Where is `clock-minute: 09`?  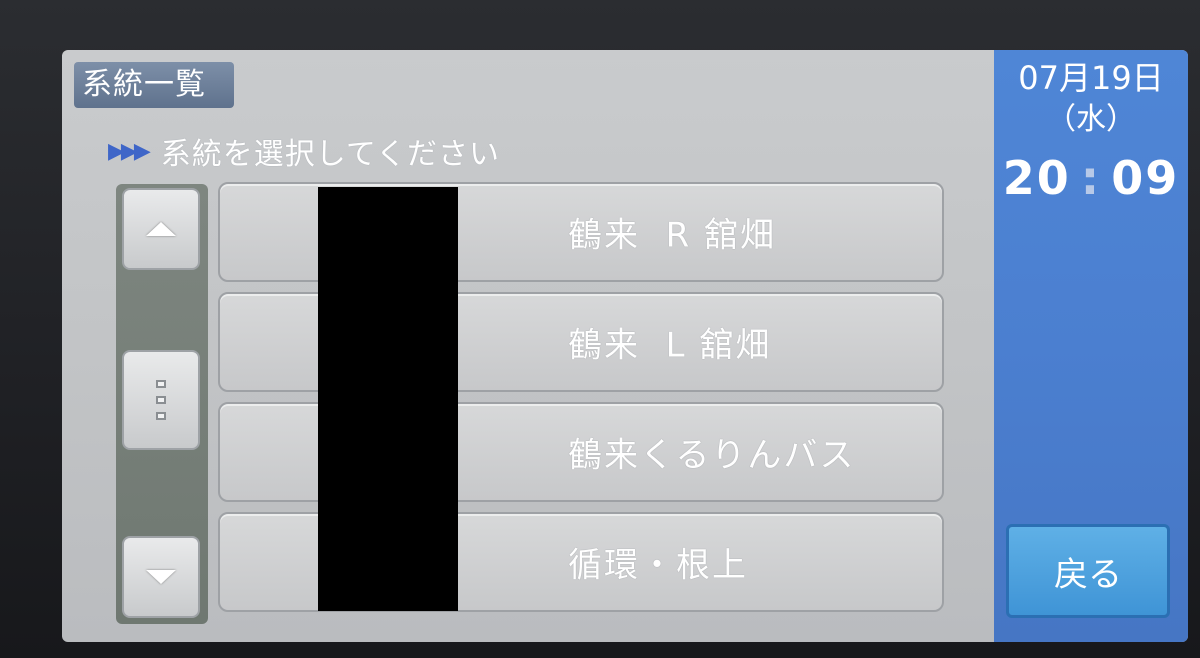 clock-minute: 09 is located at coordinates (1145, 178).